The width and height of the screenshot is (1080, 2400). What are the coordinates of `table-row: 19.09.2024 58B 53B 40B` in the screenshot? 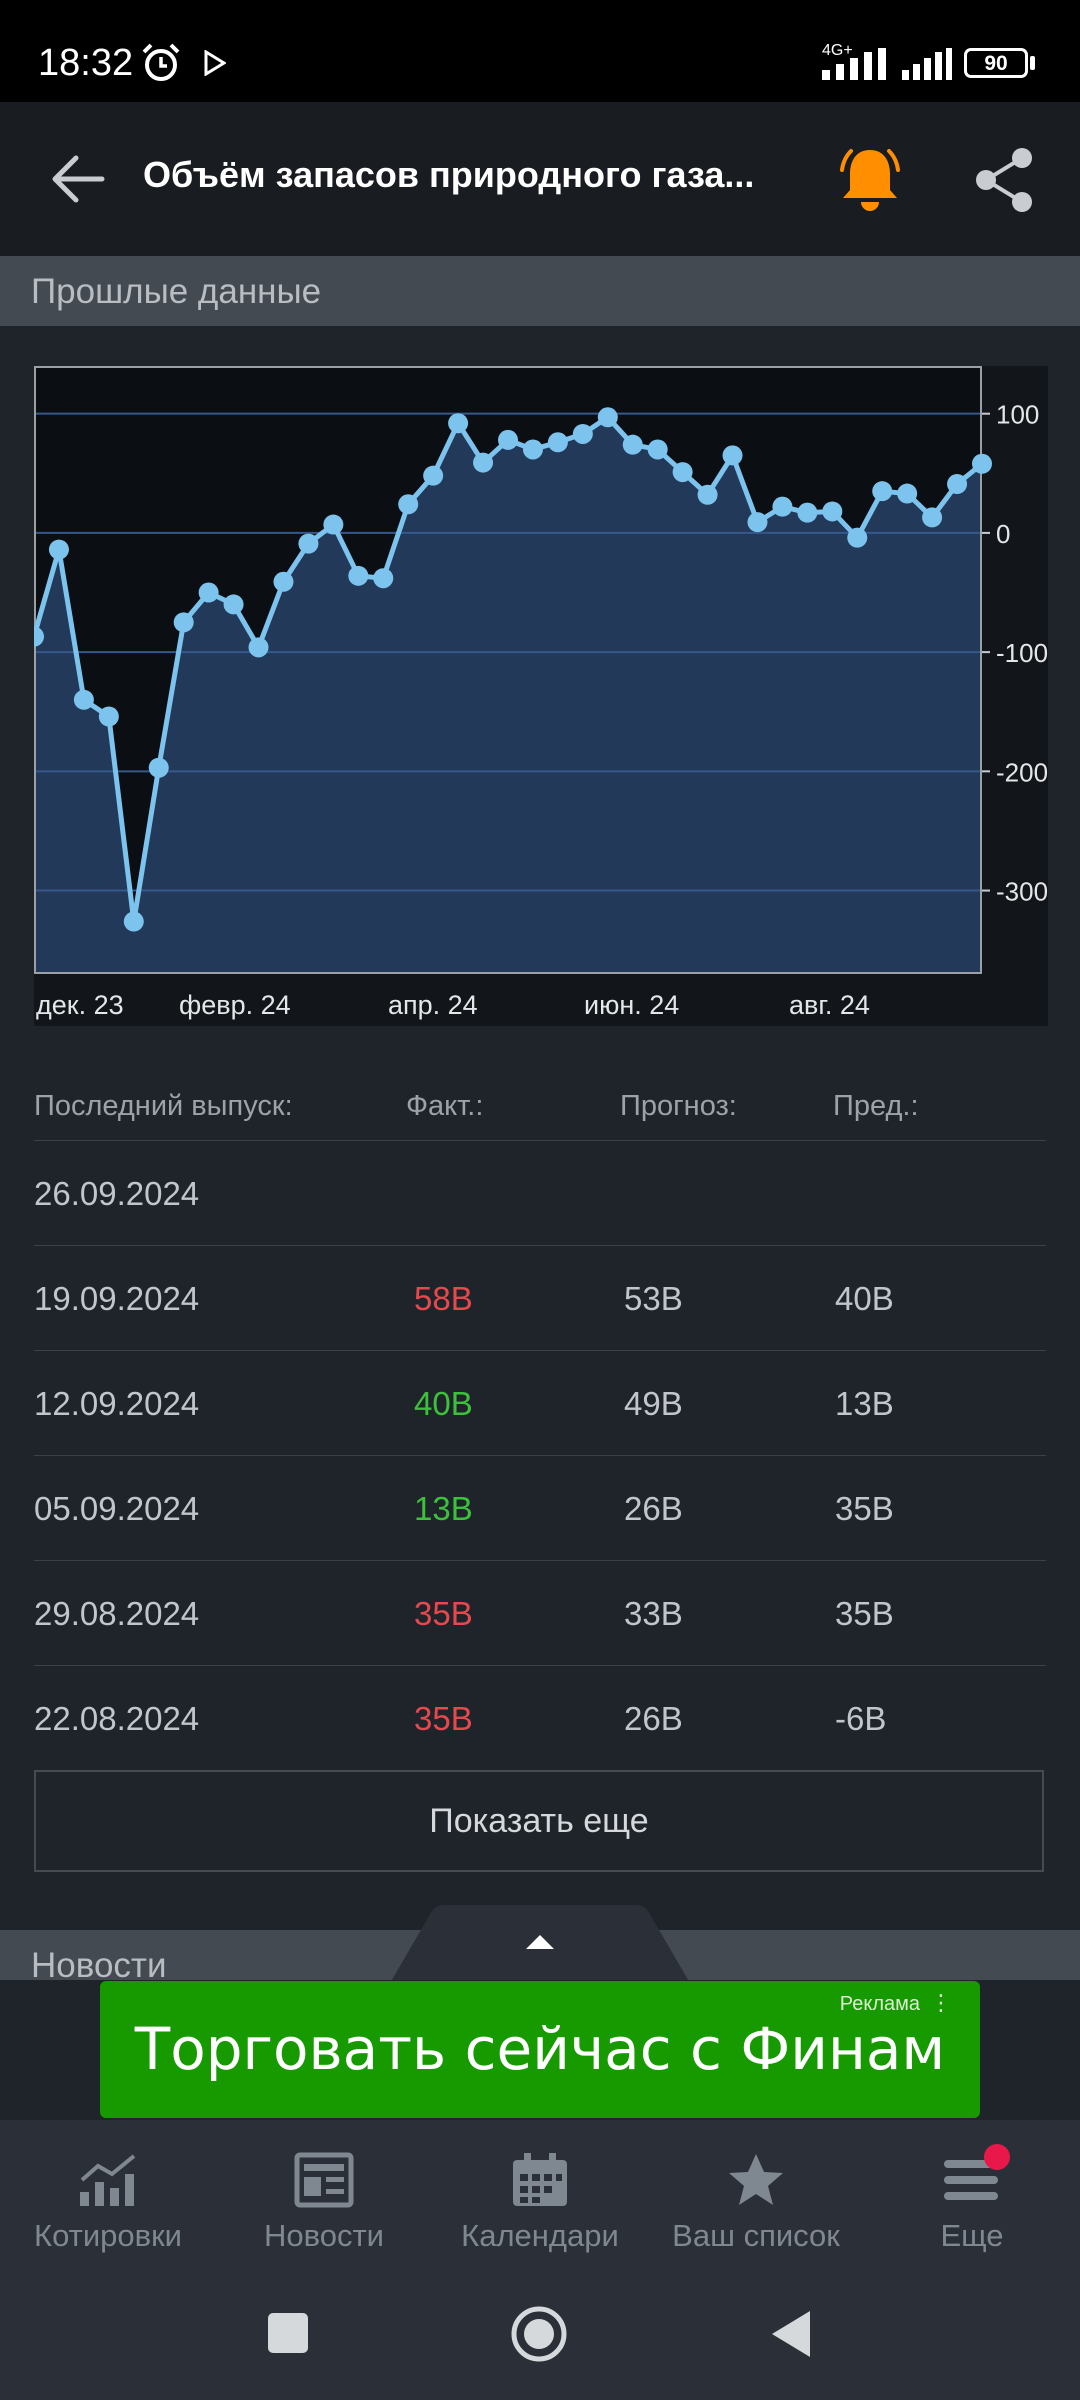 It's located at (540, 1298).